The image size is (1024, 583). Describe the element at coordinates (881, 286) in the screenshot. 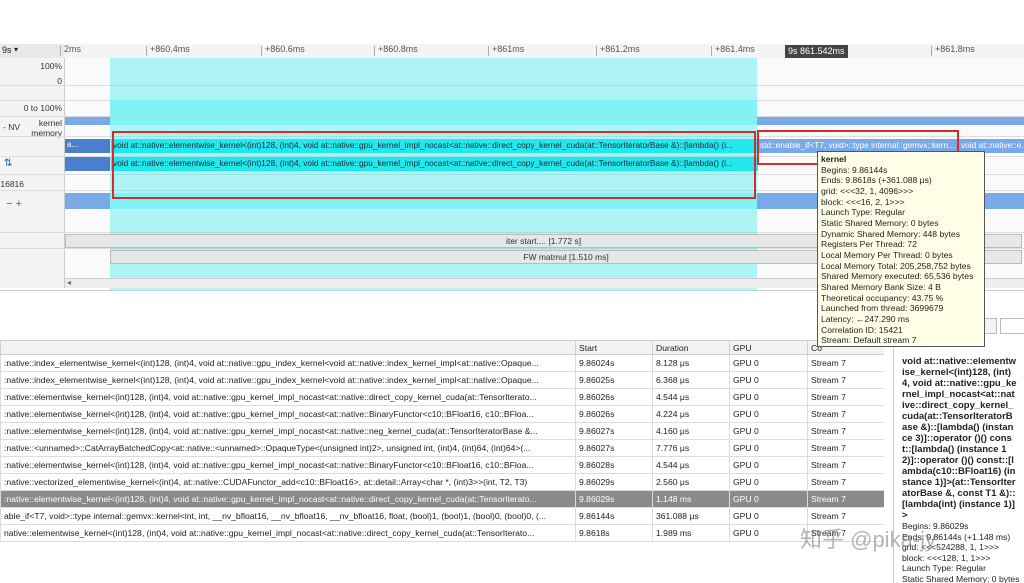

I see `tooltip-line: Shared Memory Bank Size: 4 B` at that location.